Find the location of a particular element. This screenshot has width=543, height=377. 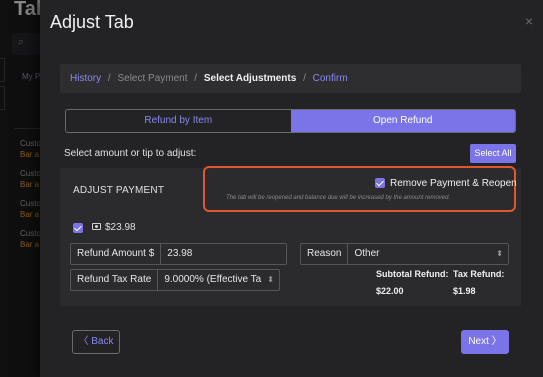

back-button: 〈 Back is located at coordinates (96, 342).